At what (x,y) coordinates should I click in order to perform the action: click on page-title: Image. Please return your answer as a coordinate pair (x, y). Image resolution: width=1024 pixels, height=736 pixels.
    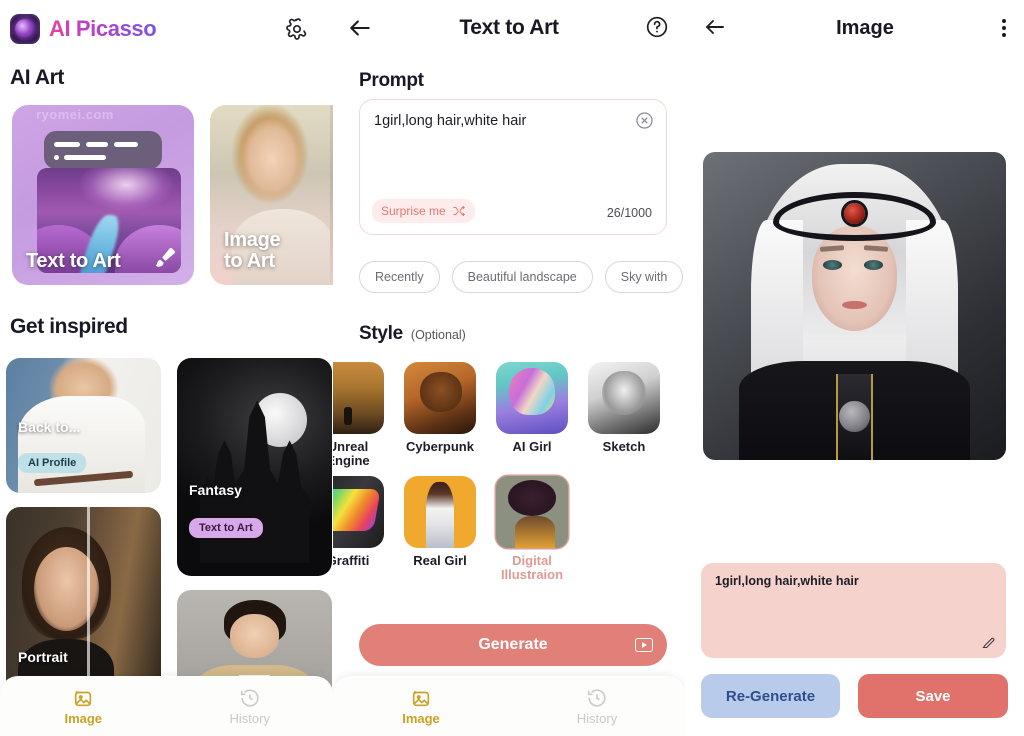
    Looking at the image, I should click on (865, 27).